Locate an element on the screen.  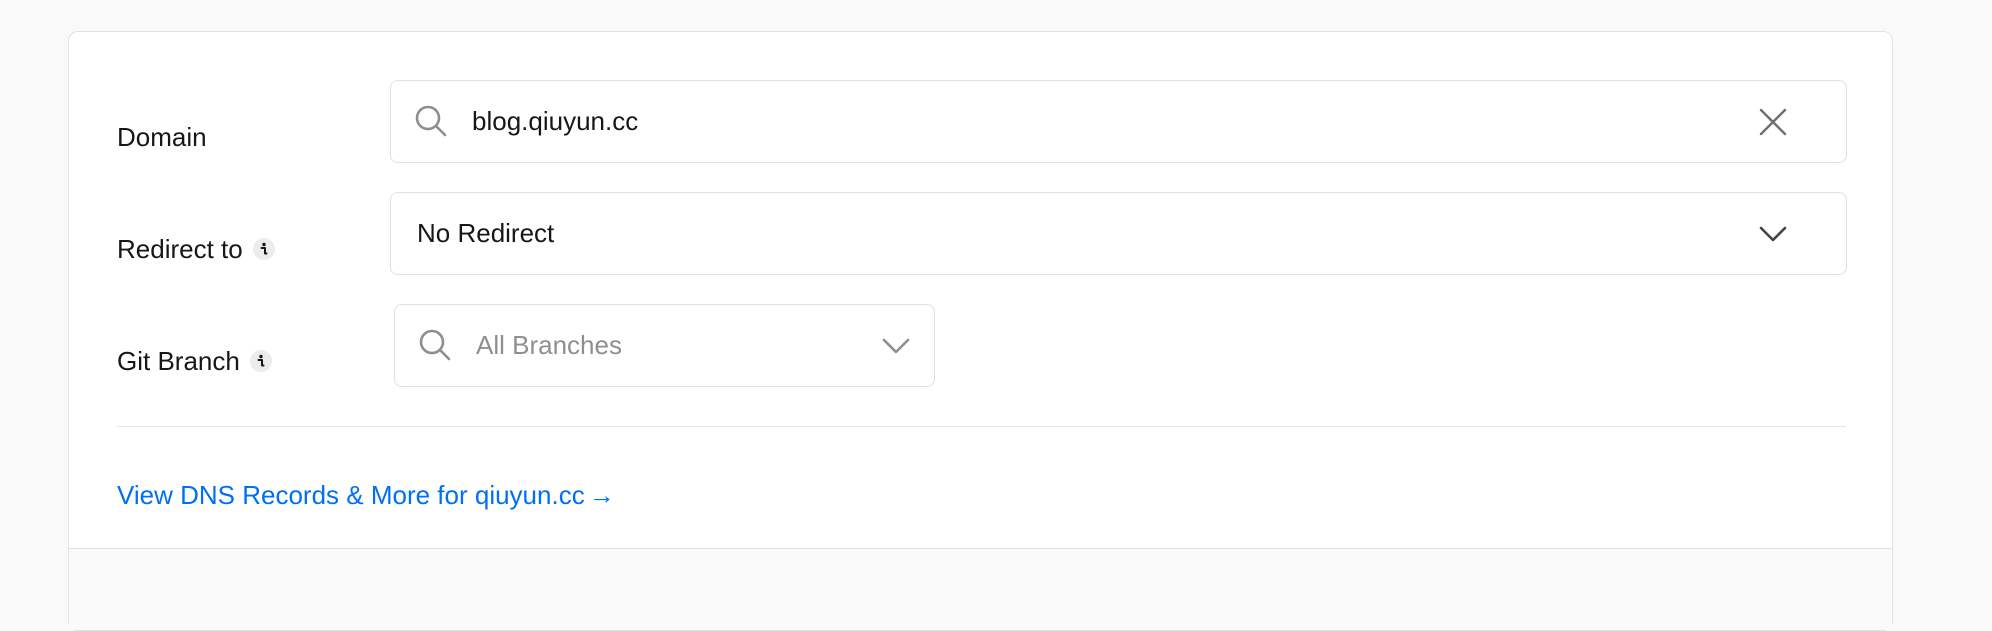
git-branch-select: All Branches is located at coordinates (664, 345).